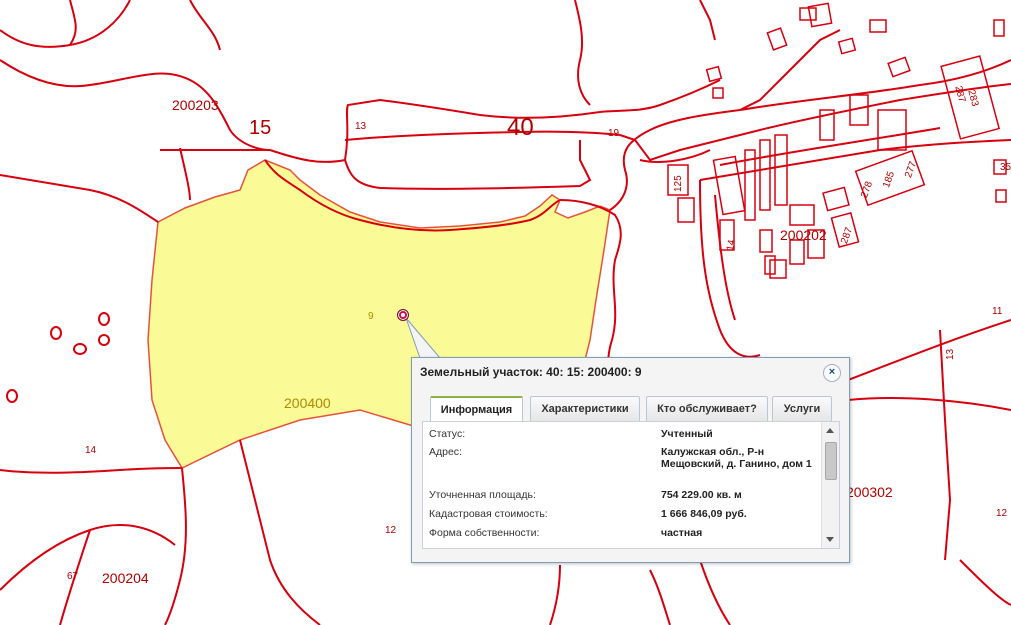 Image resolution: width=1011 pixels, height=625 pixels. Describe the element at coordinates (476, 409) in the screenshot. I see `tab-information: Информация` at that location.